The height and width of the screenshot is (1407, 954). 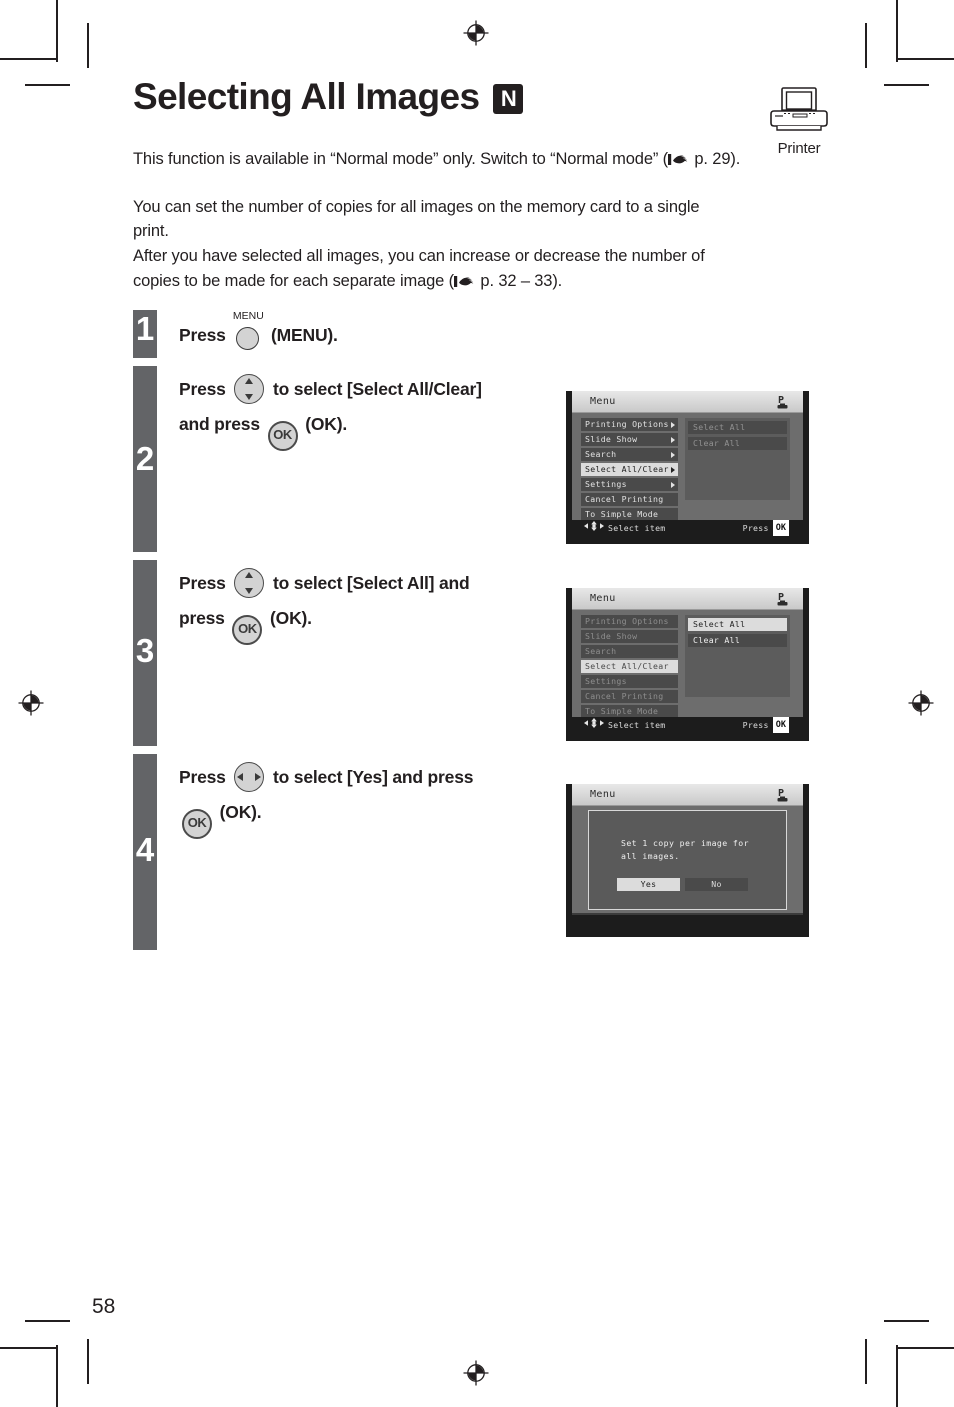 I want to click on arrow-down-icon, so click(x=249, y=396).